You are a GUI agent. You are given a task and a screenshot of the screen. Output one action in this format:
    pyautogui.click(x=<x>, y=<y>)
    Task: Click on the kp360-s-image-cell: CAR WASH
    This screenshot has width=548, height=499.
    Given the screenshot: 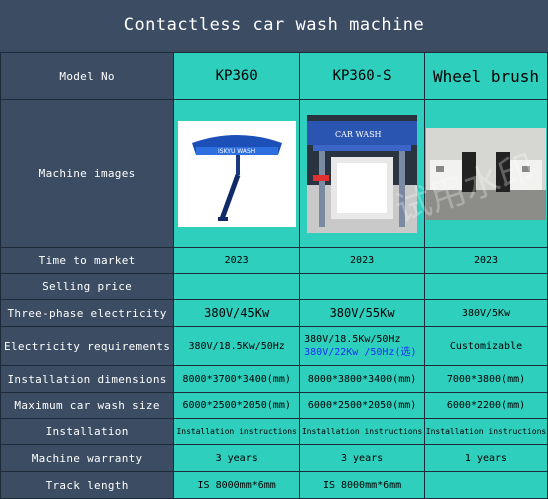 What is the action you would take?
    pyautogui.click(x=362, y=173)
    